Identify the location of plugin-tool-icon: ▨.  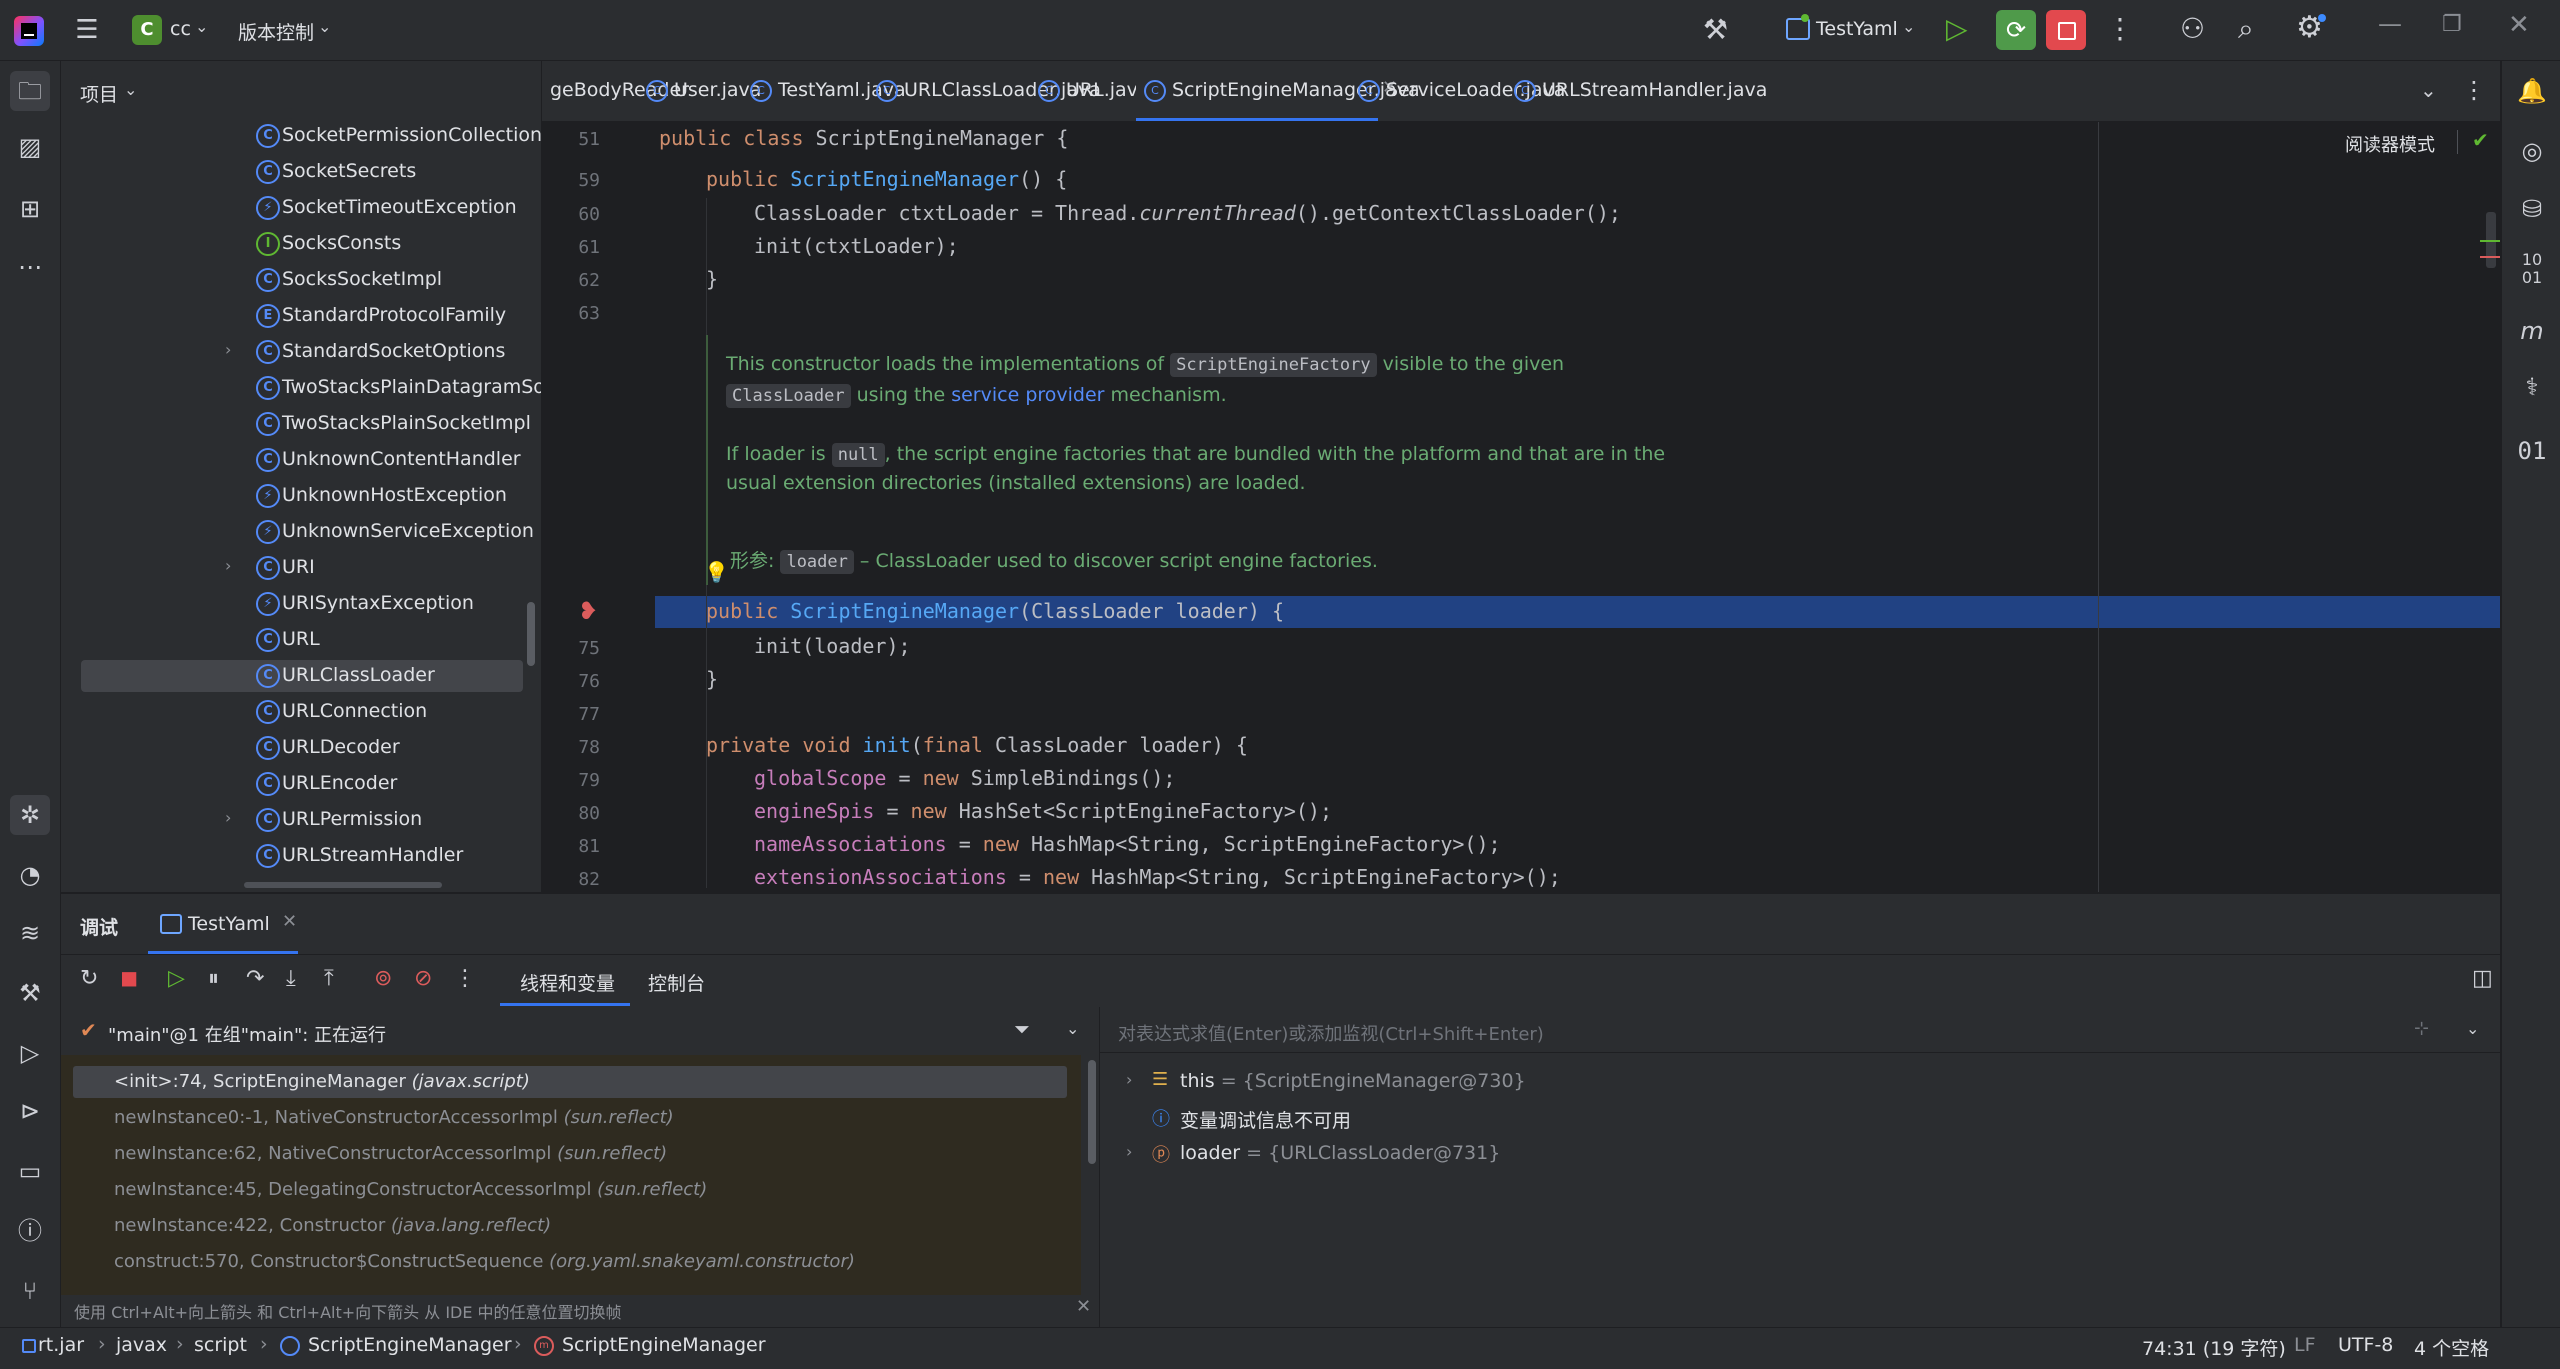
(30, 147).